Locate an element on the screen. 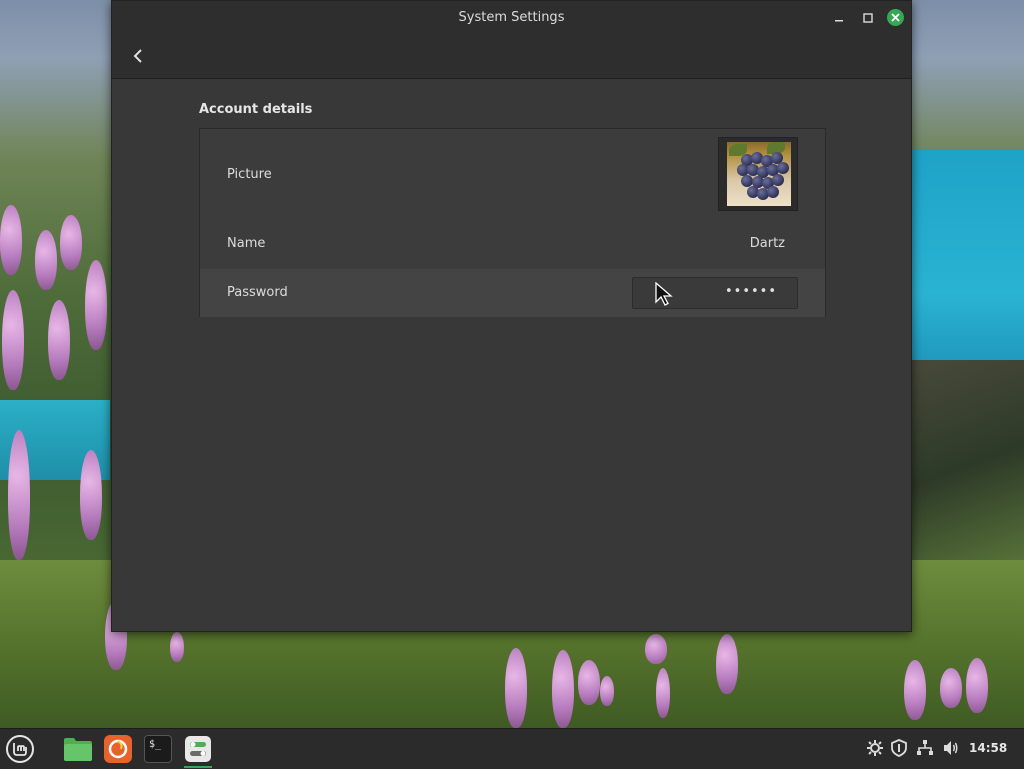 The image size is (1024, 769). system-settings-launcher is located at coordinates (198, 750).